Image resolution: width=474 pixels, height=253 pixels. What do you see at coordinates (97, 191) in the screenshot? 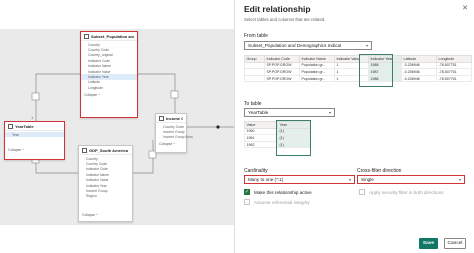
I see `field-name: Income Group` at bounding box center [97, 191].